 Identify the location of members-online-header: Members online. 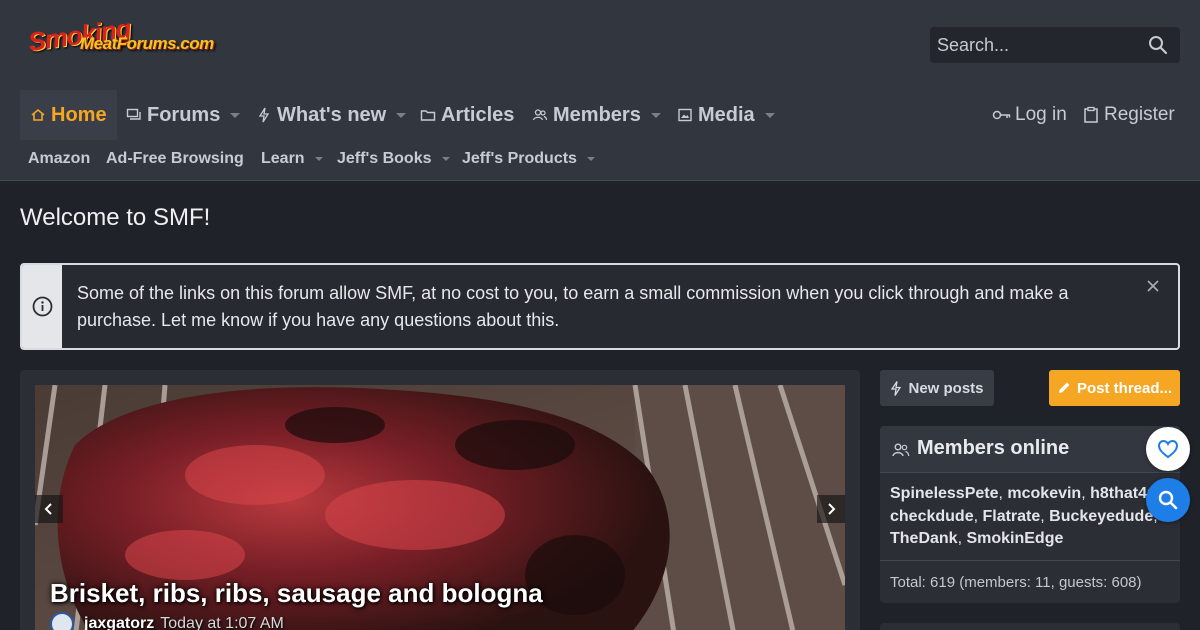
(1030, 449).